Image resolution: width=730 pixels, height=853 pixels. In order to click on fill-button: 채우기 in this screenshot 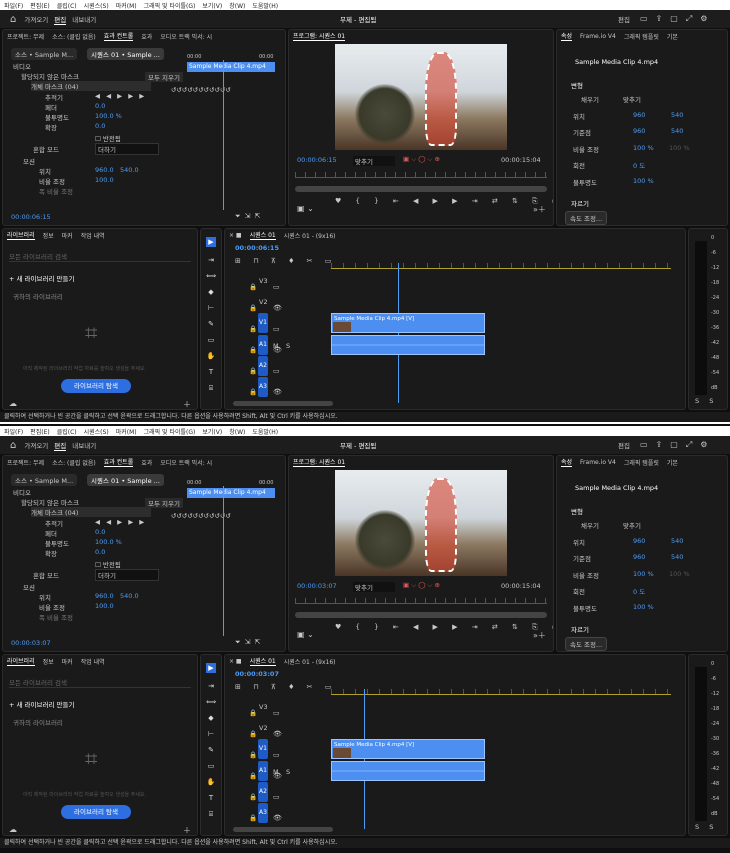, I will do `click(590, 99)`.